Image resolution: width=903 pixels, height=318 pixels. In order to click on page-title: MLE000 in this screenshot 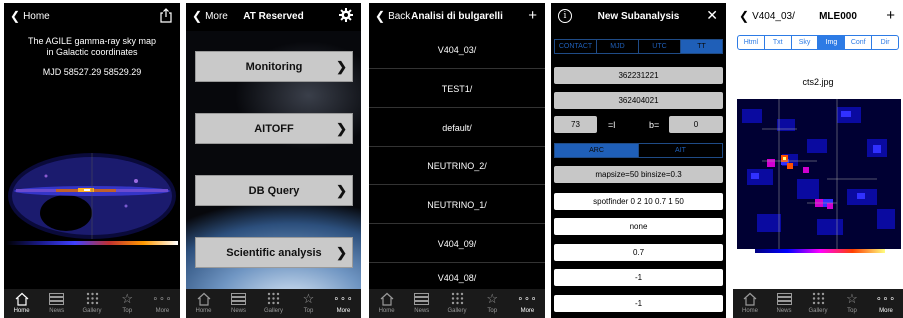, I will do `click(838, 16)`.